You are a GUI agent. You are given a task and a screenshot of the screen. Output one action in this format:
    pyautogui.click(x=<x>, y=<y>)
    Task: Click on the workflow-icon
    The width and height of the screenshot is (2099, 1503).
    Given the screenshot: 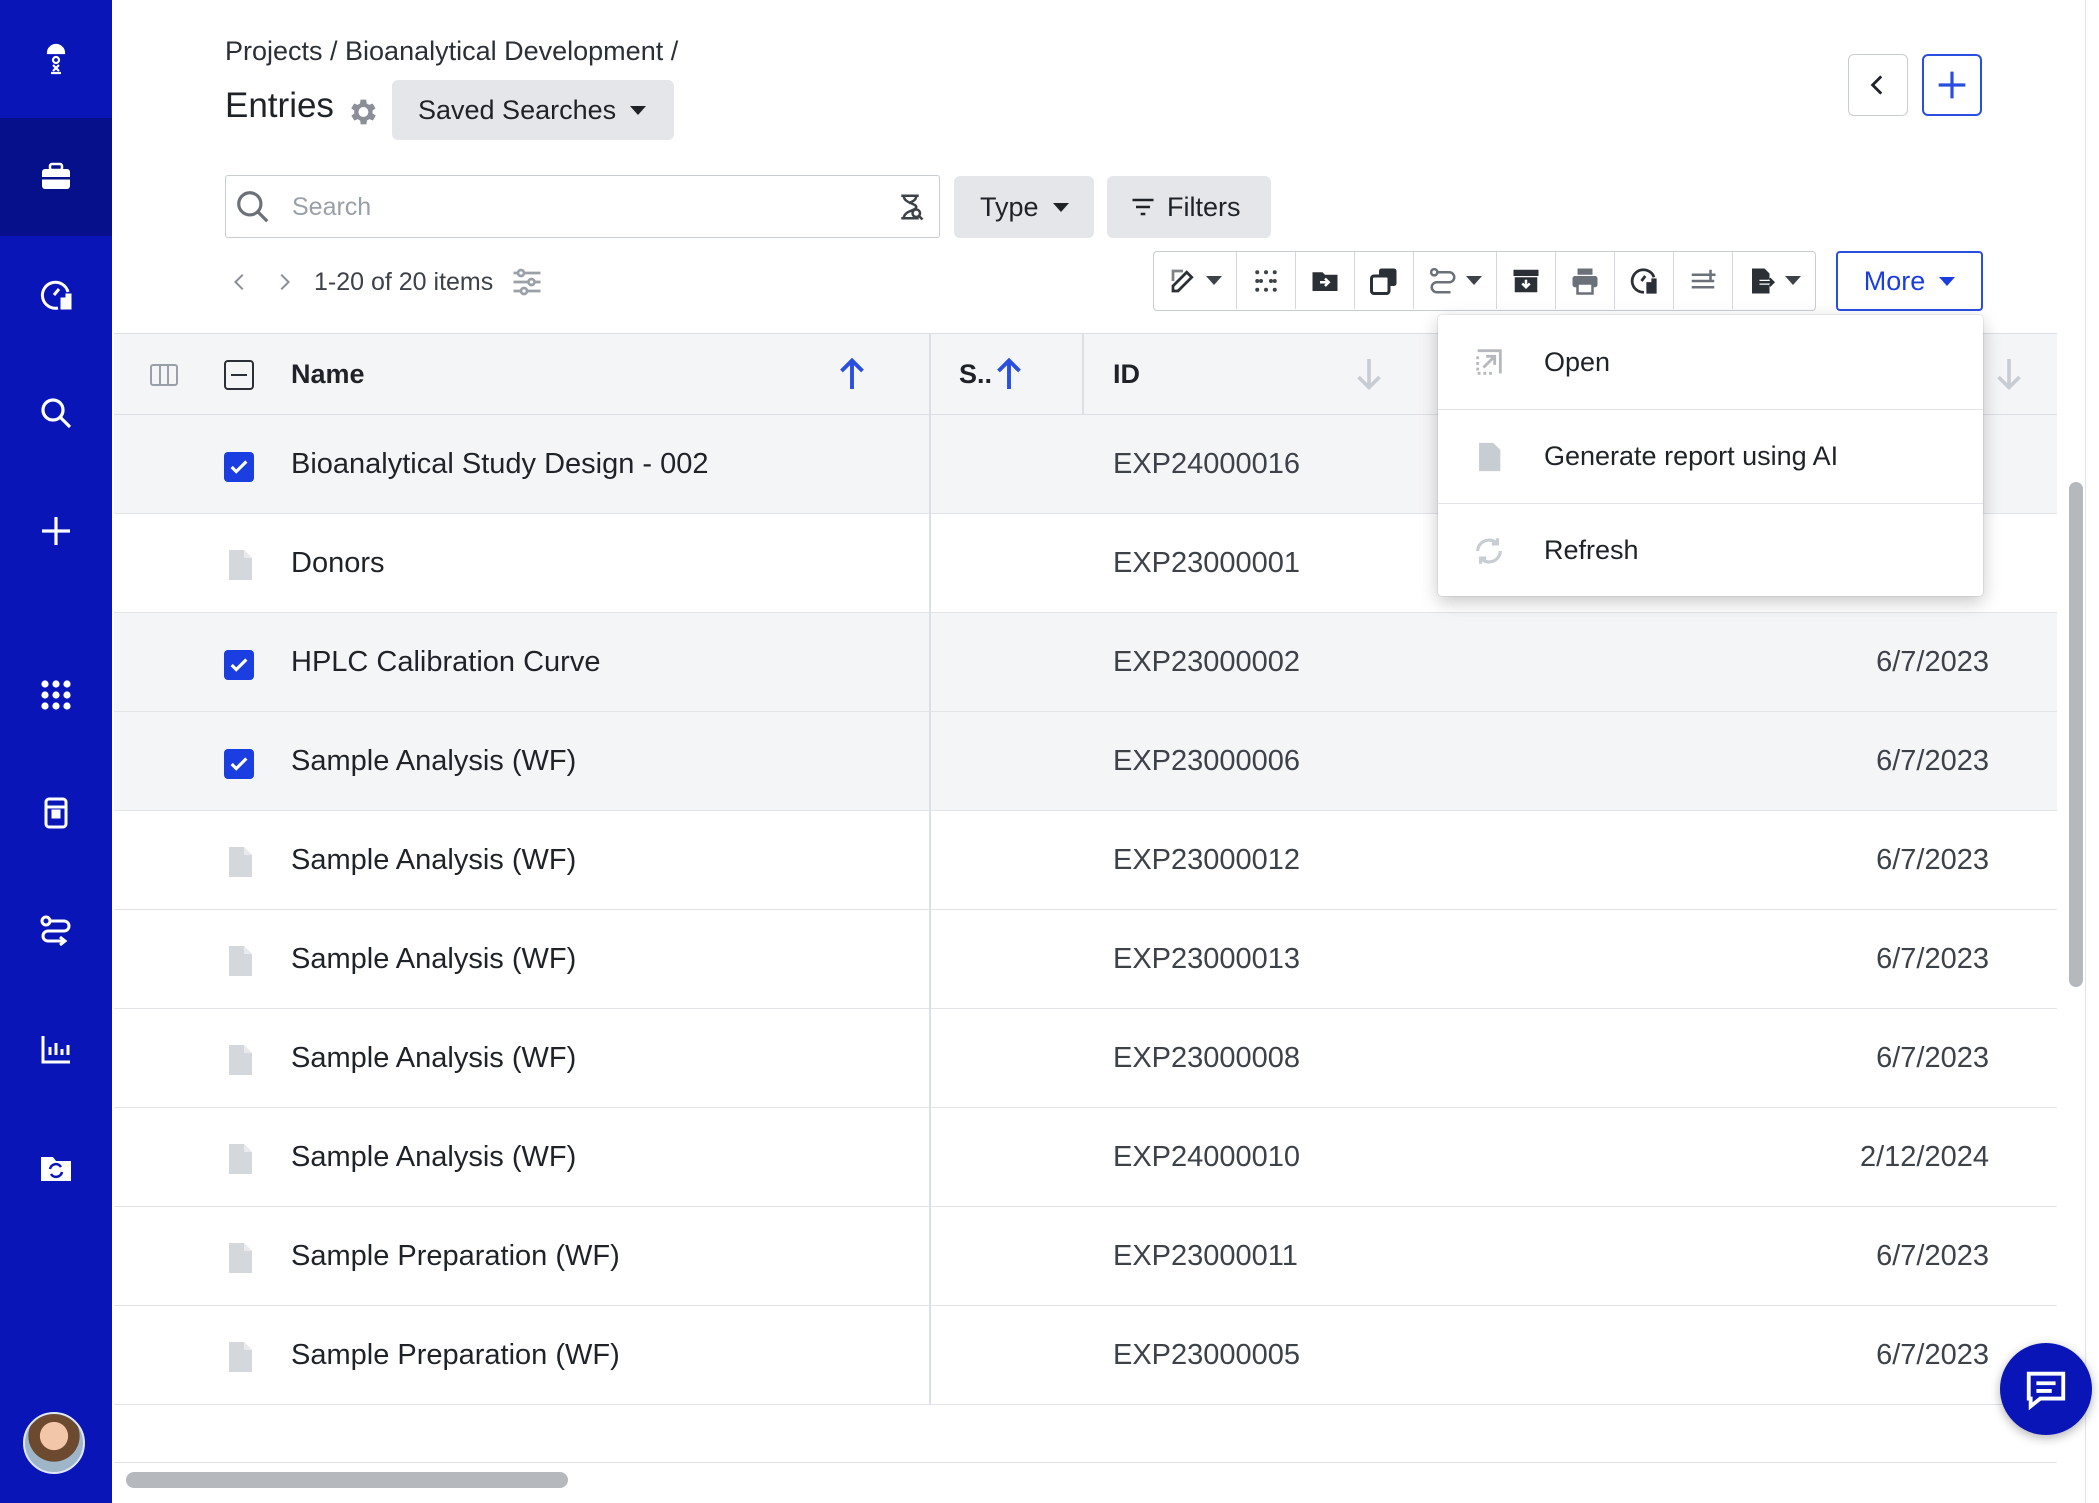 What is the action you would take?
    pyautogui.click(x=1442, y=280)
    